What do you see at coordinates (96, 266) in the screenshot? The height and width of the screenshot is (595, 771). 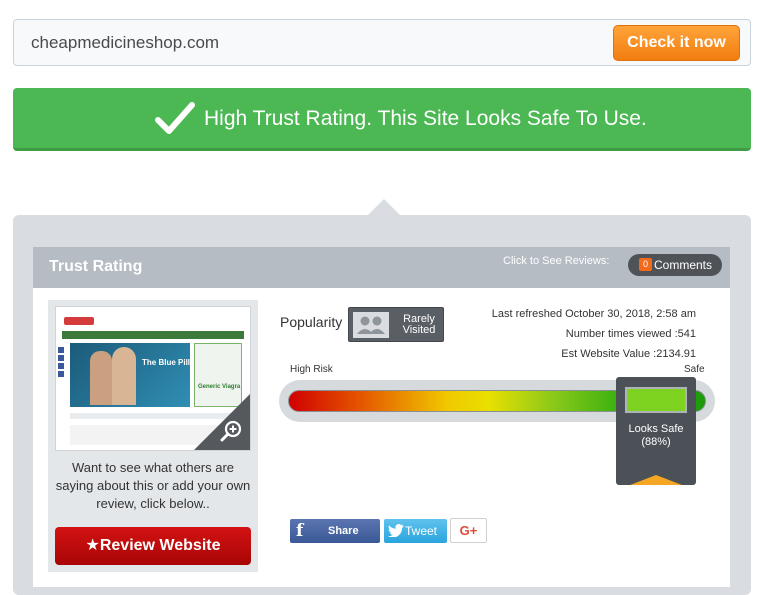 I see `card-title: Trust Rating` at bounding box center [96, 266].